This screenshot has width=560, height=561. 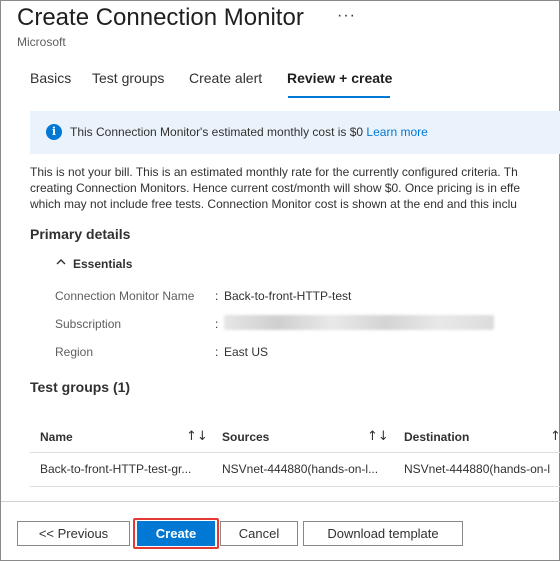 I want to click on column-header-name: Name, so click(x=56, y=437).